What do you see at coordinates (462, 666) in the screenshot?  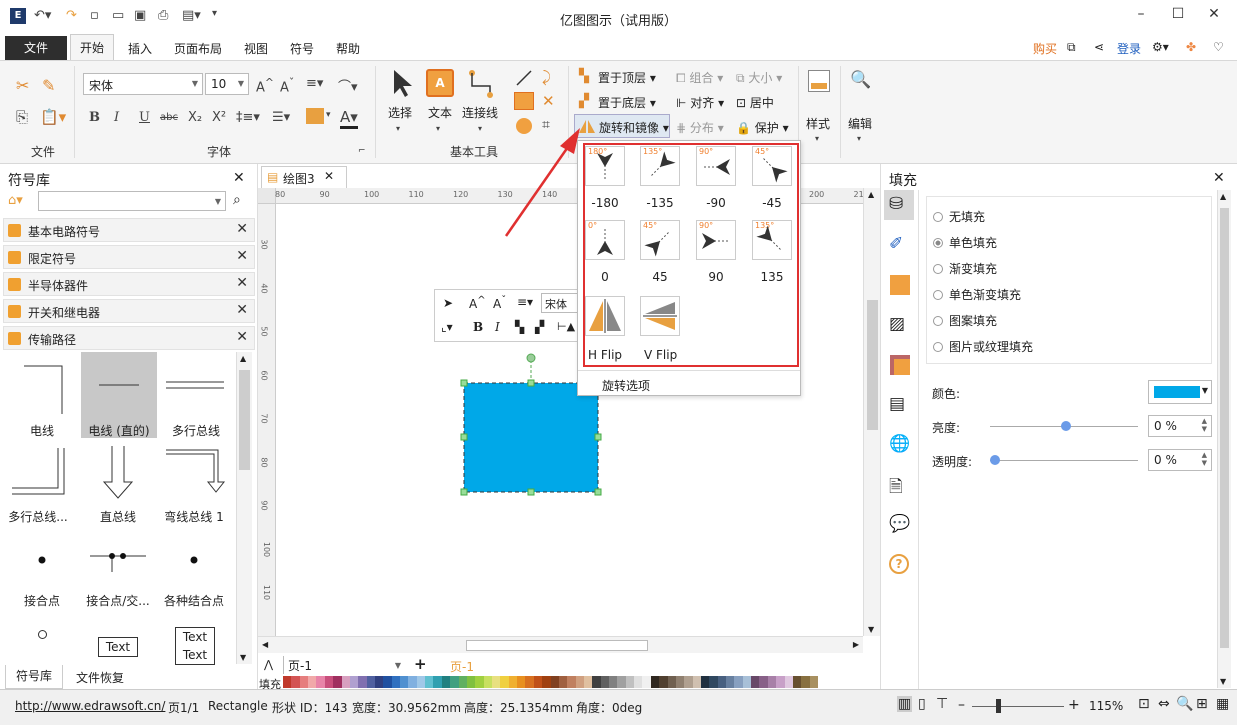 I see `page-tab-active: 页-1` at bounding box center [462, 666].